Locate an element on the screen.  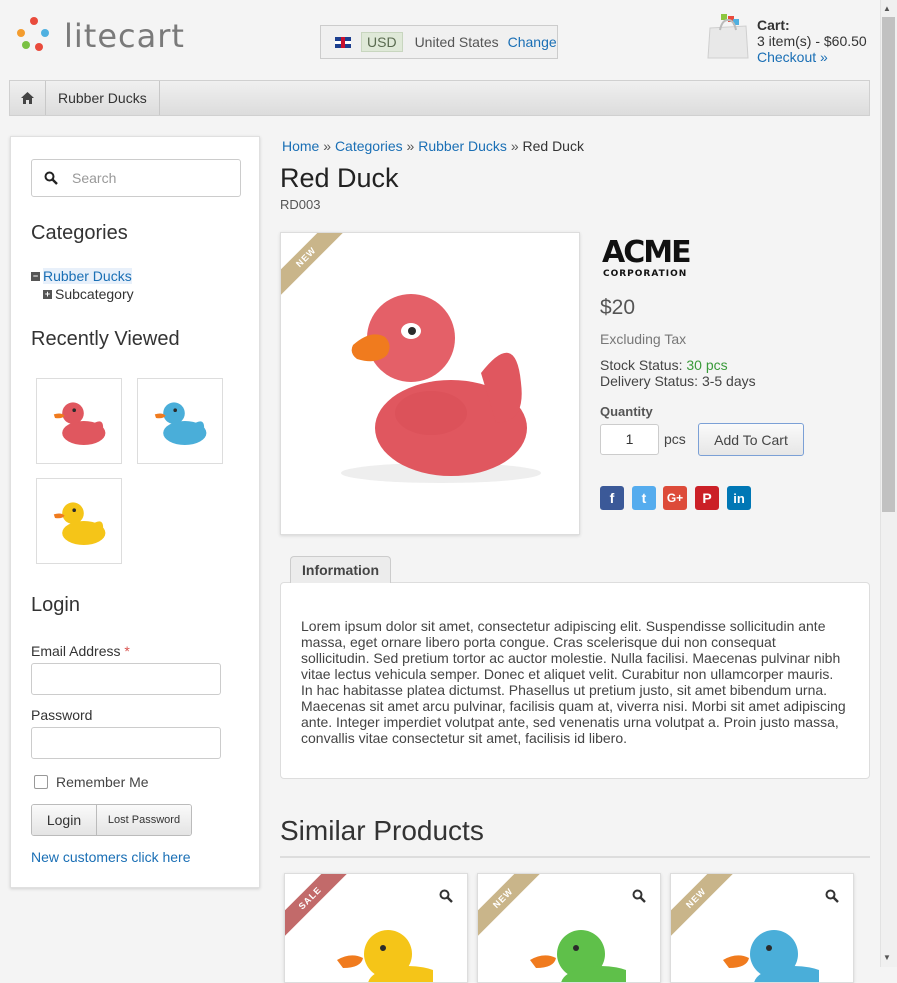
quantity-unit: pcs is located at coordinates (675, 439).